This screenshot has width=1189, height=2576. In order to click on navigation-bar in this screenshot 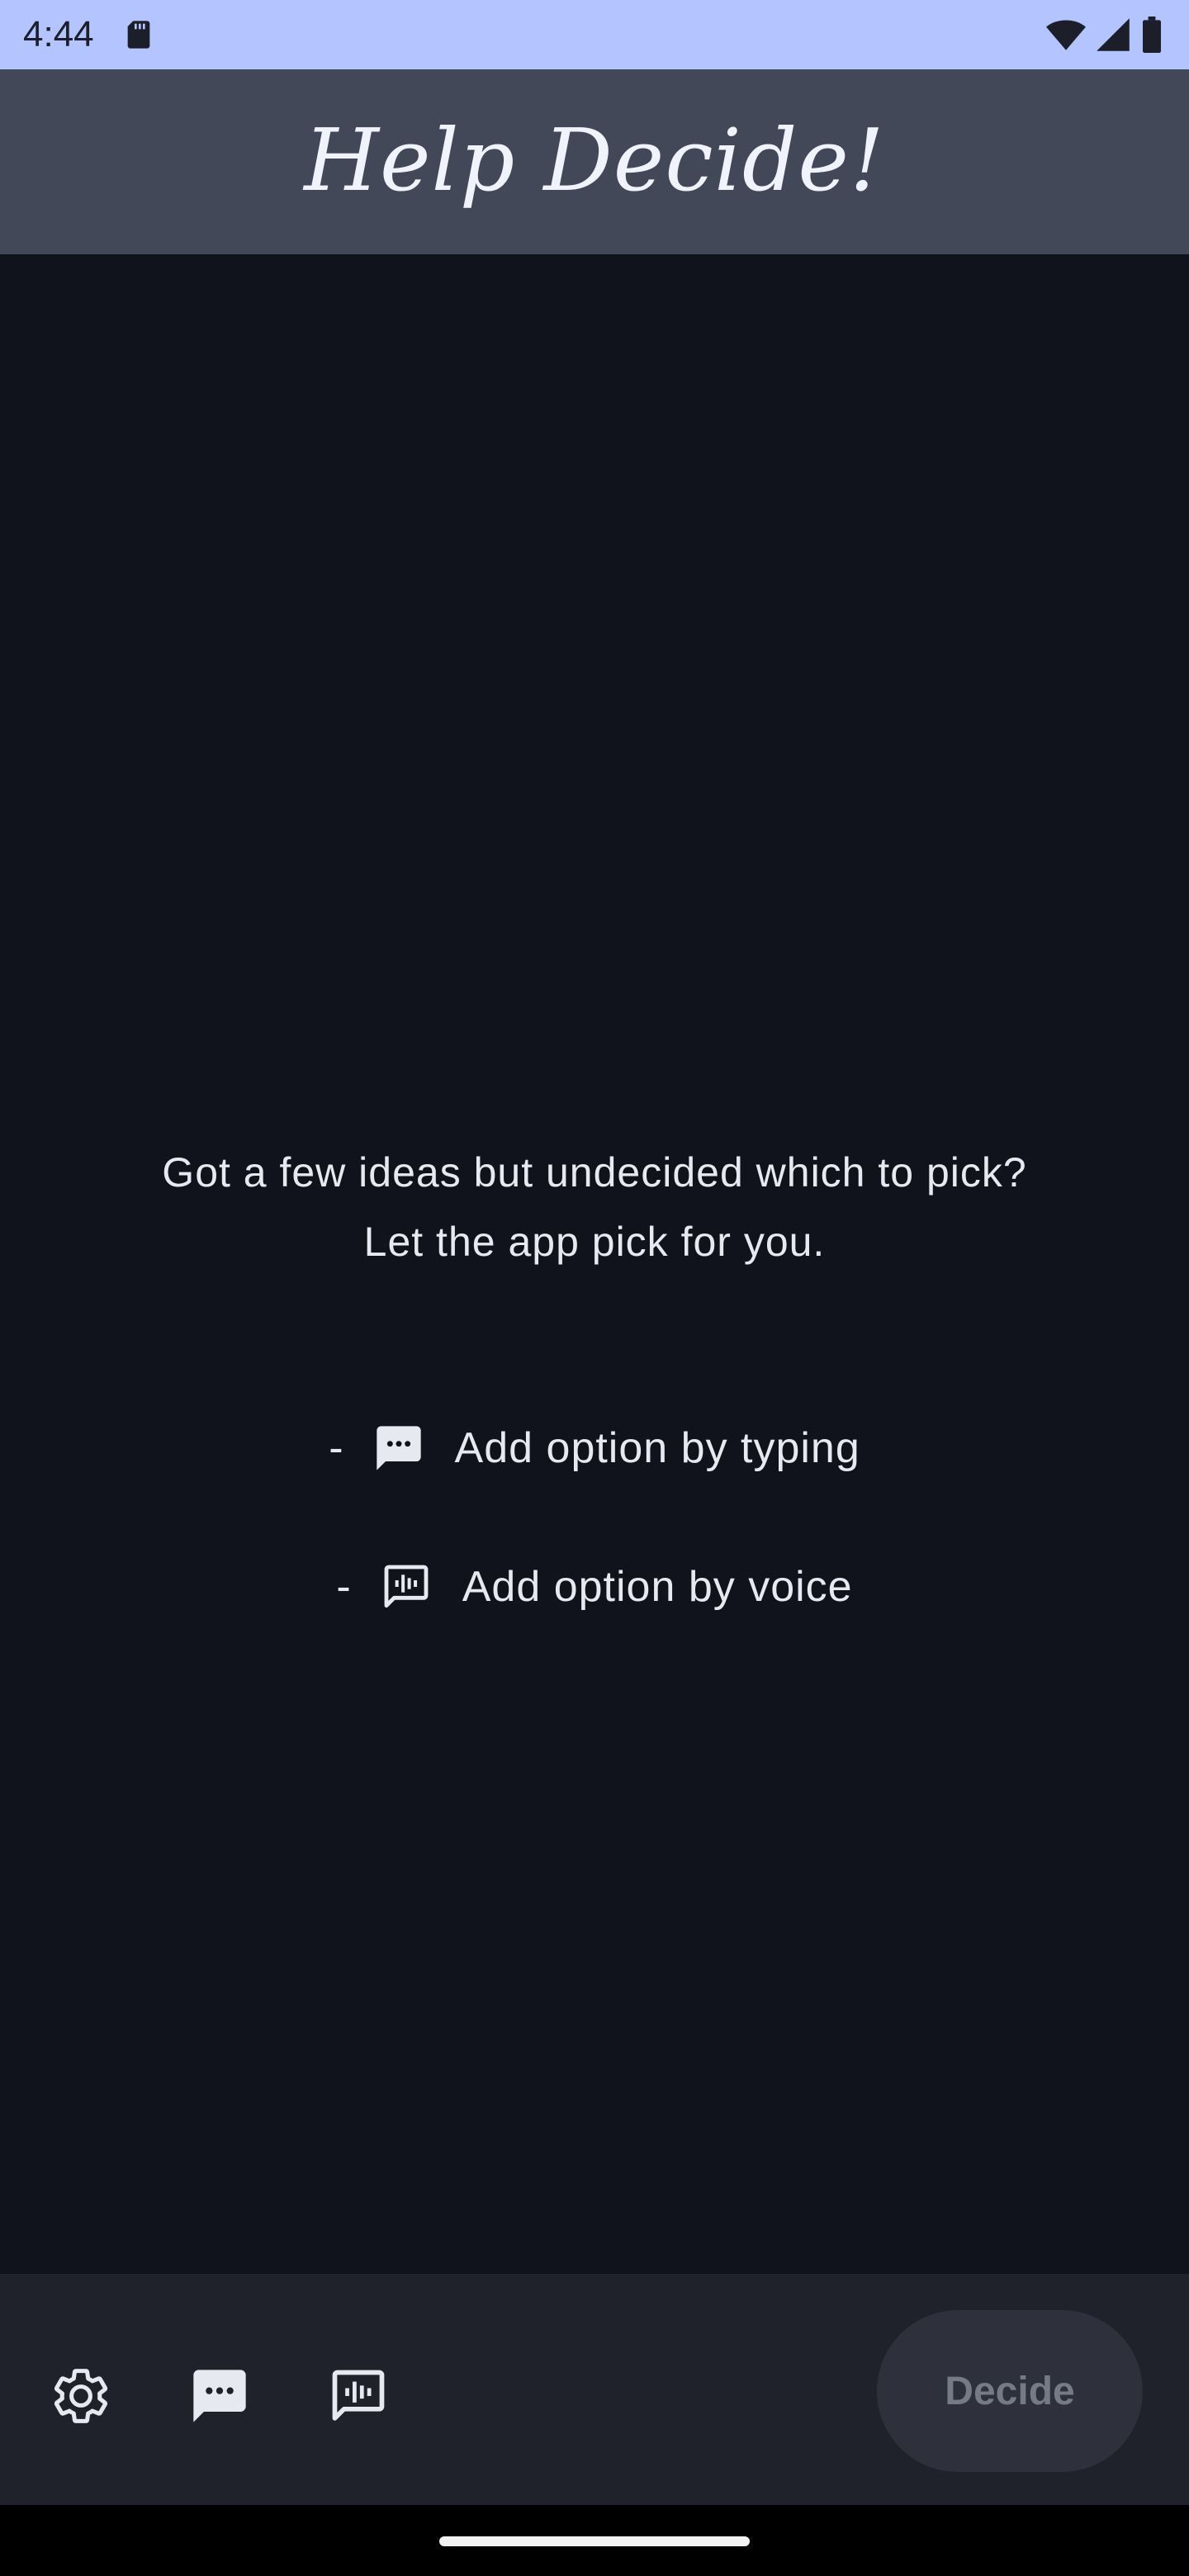, I will do `click(594, 2540)`.